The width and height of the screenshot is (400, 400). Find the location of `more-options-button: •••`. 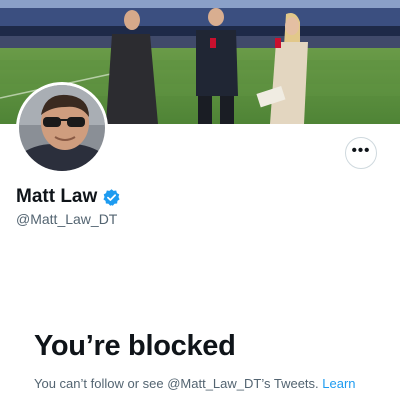

more-options-button: ••• is located at coordinates (361, 153).